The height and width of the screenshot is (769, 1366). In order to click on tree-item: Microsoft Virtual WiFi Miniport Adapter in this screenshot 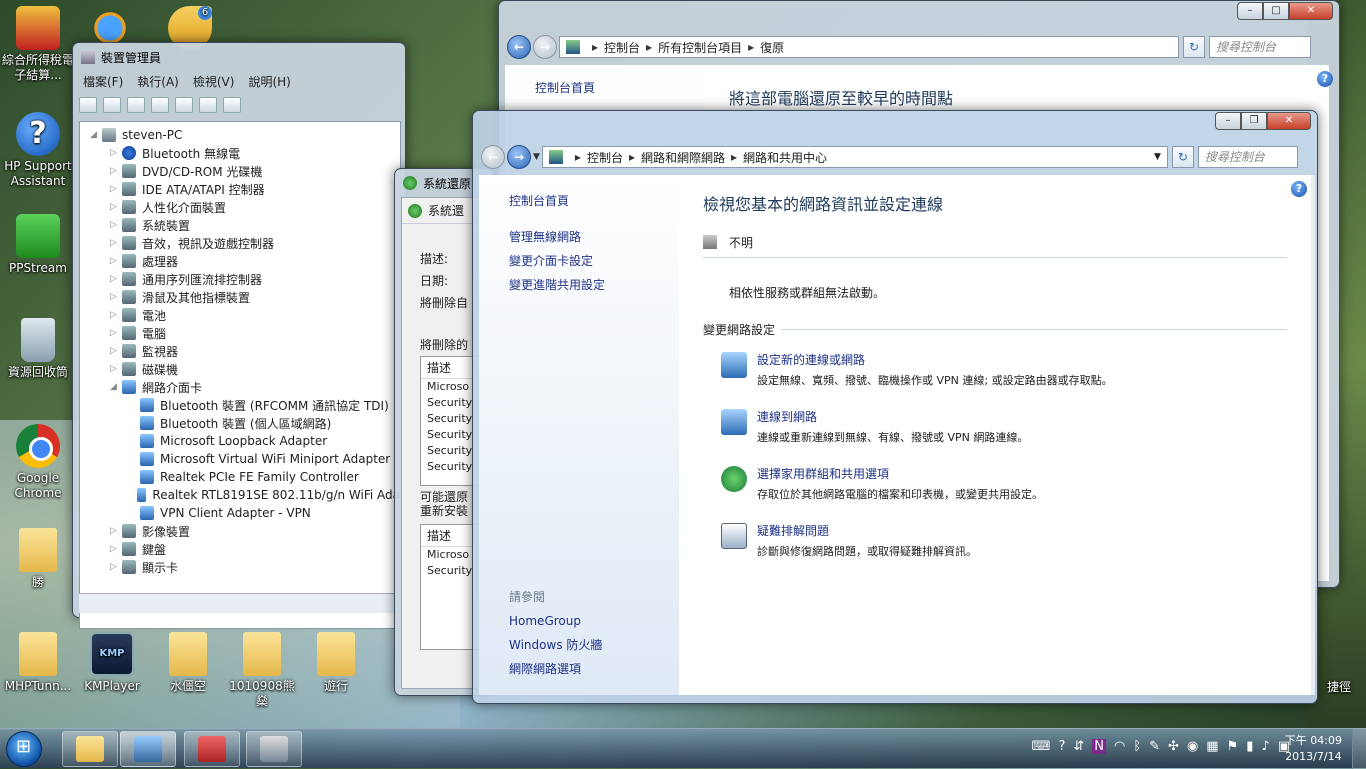, I will do `click(245, 459)`.